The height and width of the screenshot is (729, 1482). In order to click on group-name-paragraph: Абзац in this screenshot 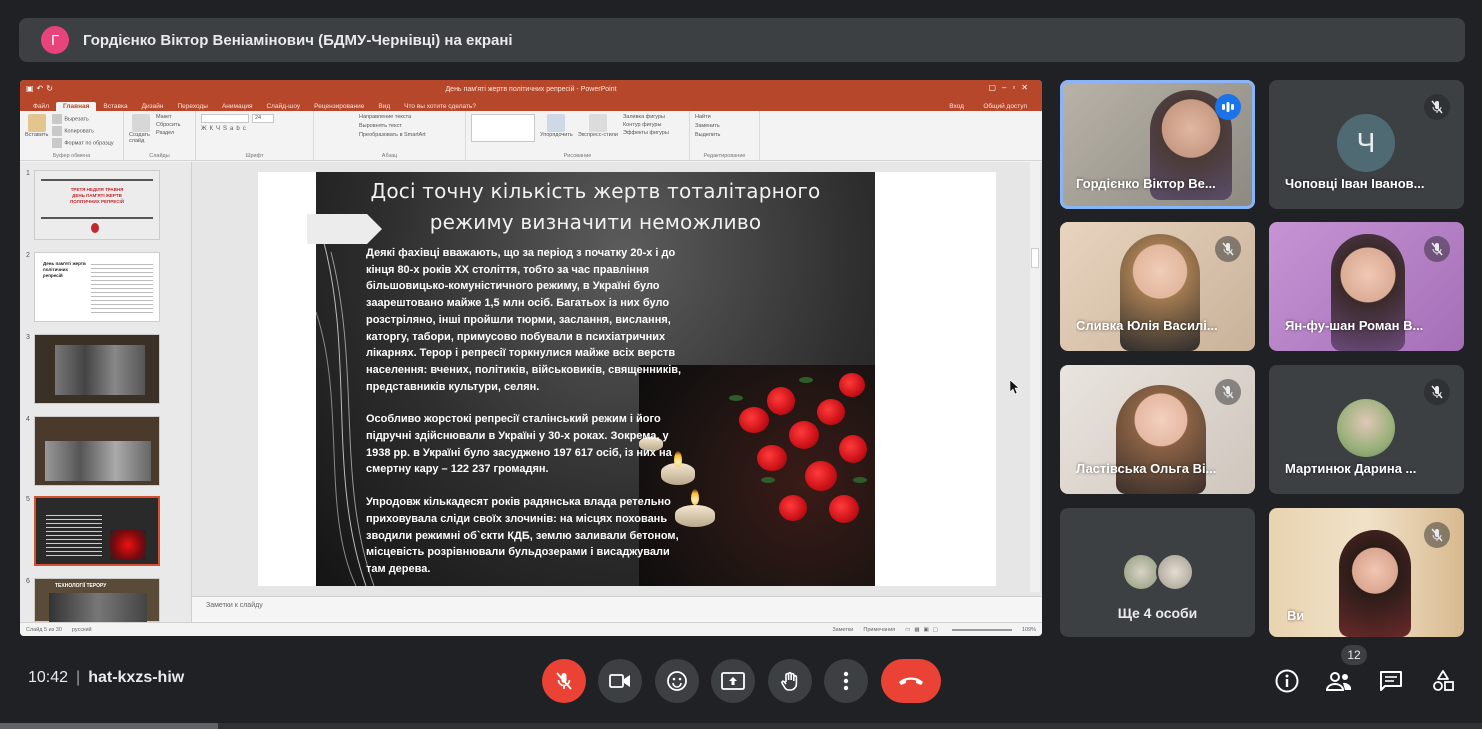, I will do `click(389, 156)`.